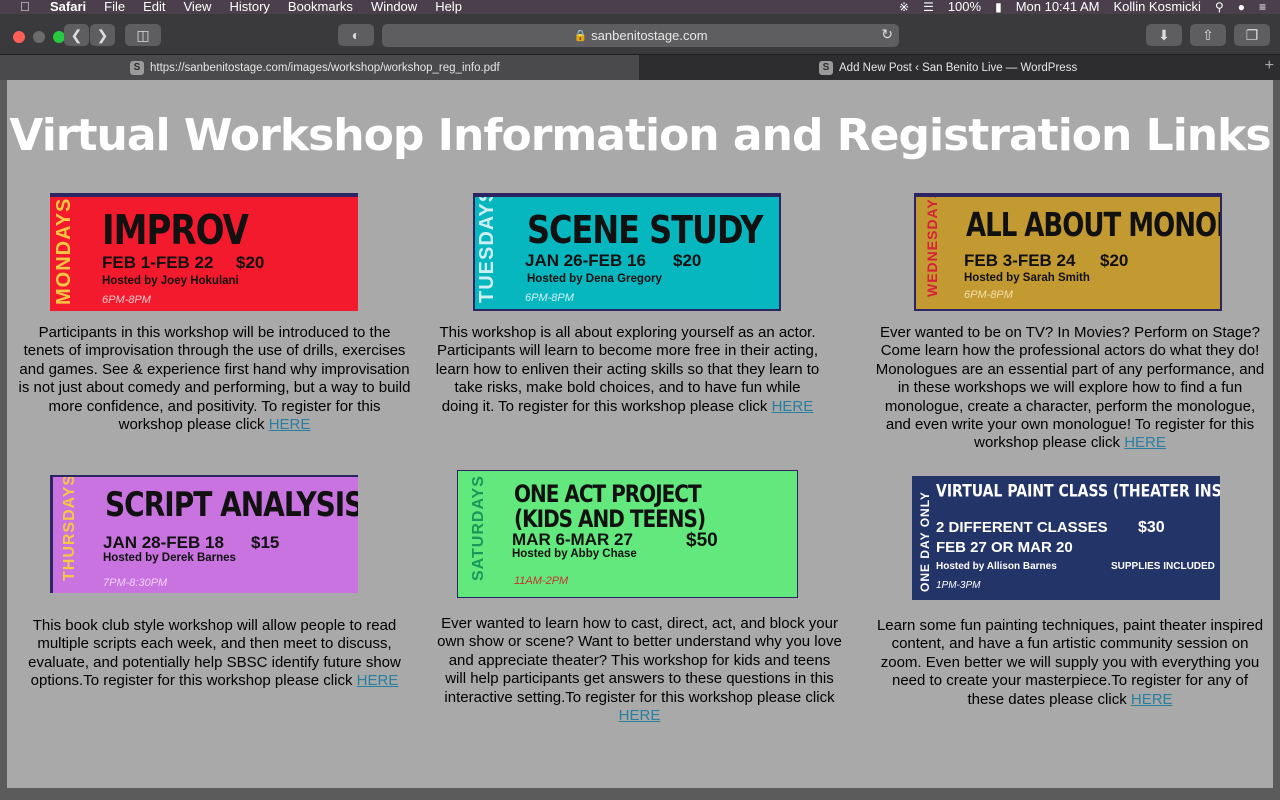 This screenshot has height=800, width=1280. Describe the element at coordinates (135, 583) in the screenshot. I see `banner-time: 7PM-8:30PM` at that location.